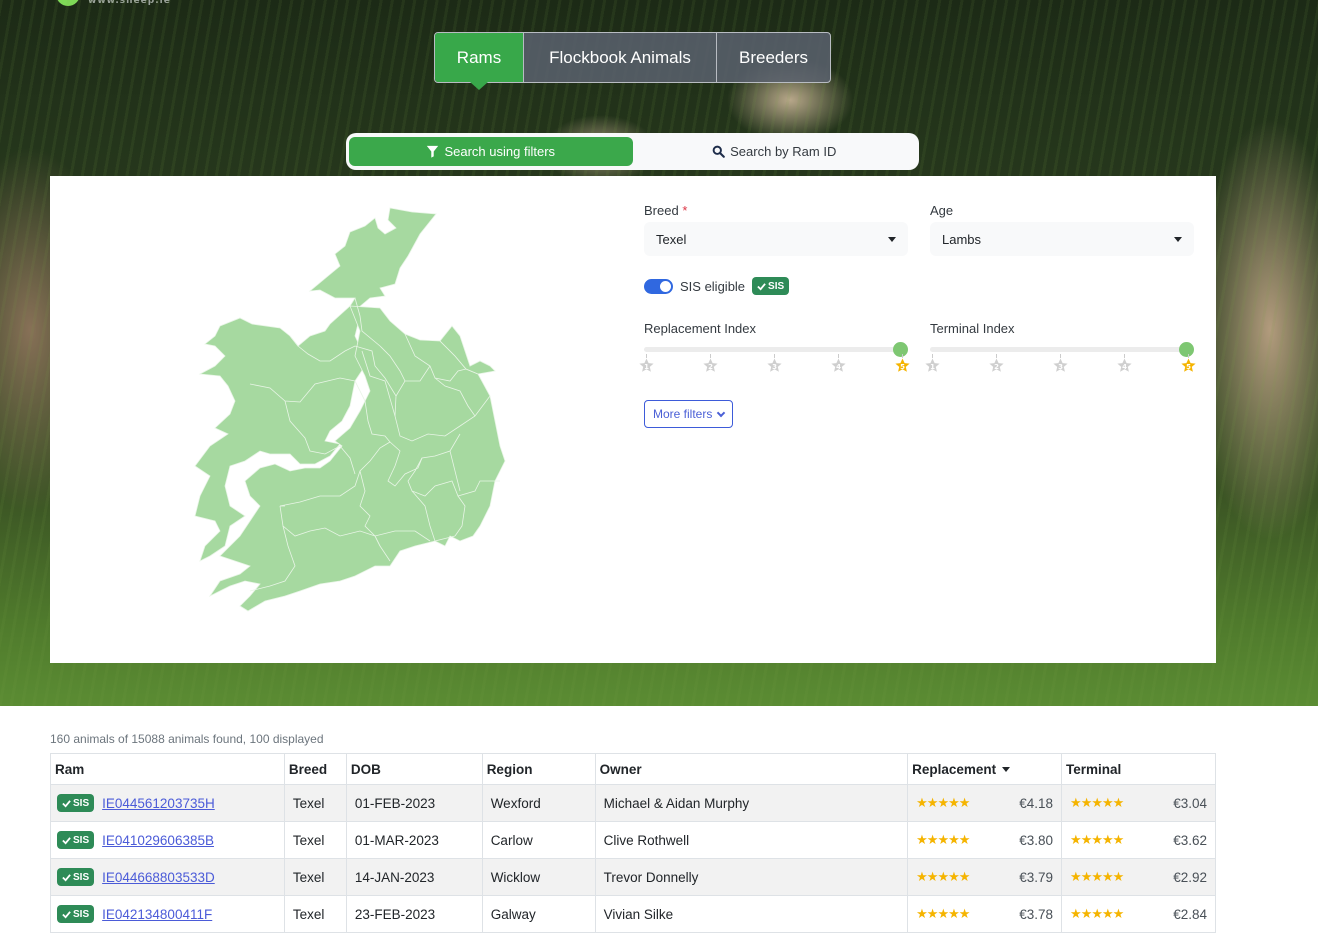 This screenshot has width=1318, height=933. I want to click on replacement-value: €3.79, so click(1036, 877).